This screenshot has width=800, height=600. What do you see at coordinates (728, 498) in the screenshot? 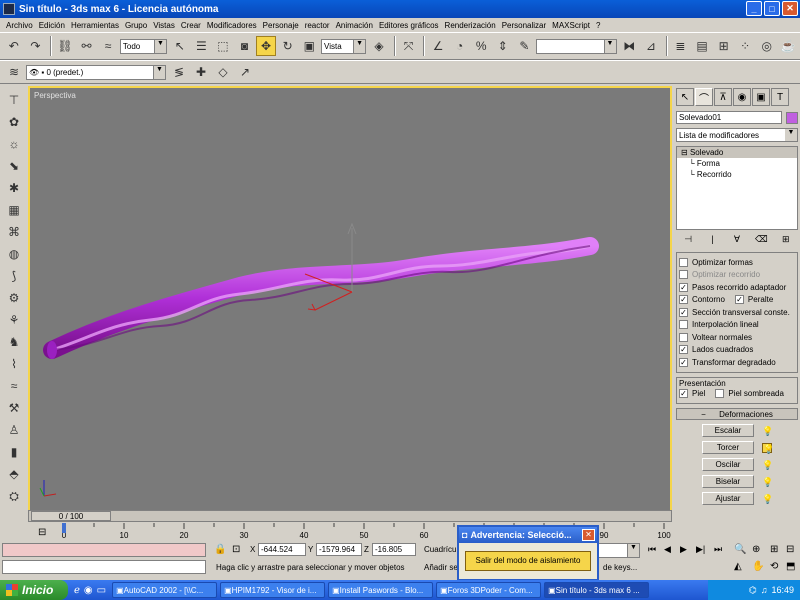
I see `deformation-button: Ajustar` at bounding box center [728, 498].